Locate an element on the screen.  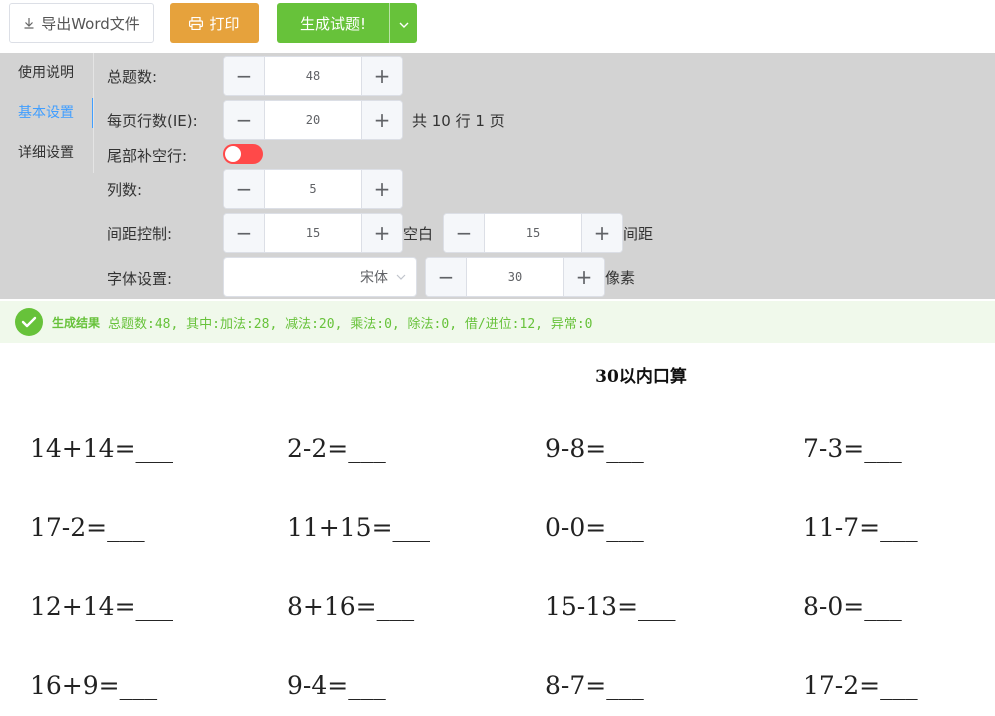
cols-stepper: − 5 + is located at coordinates (313, 189).